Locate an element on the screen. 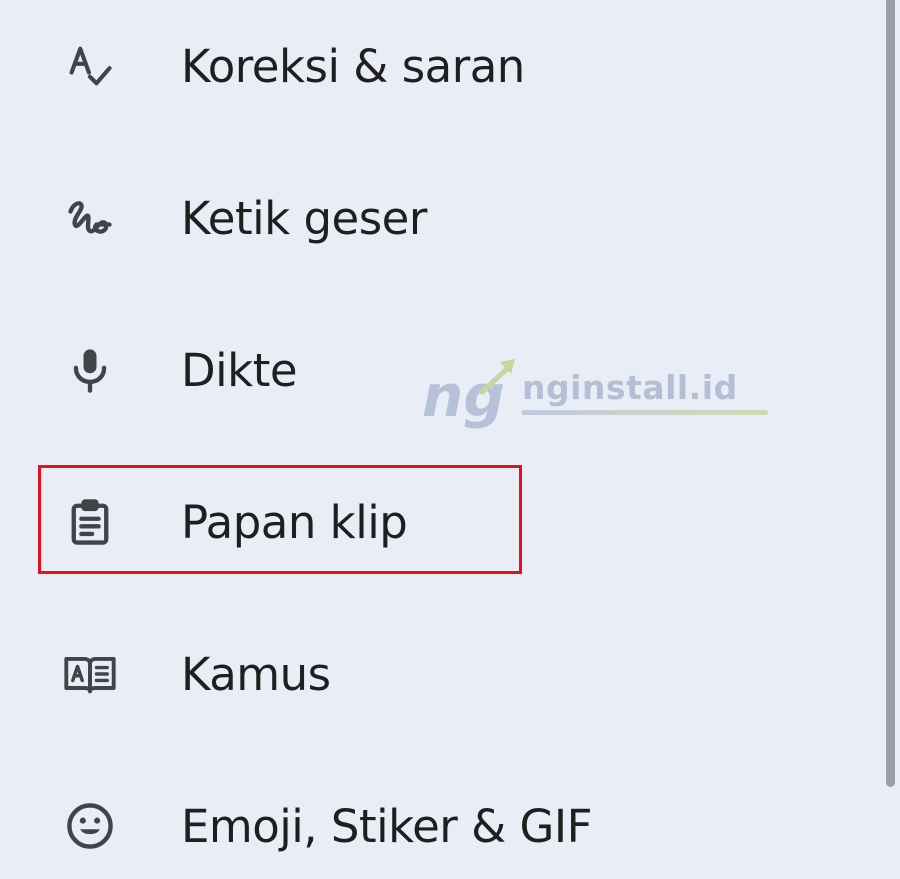 This screenshot has height=879, width=900. menu-item-label: Ketik geser is located at coordinates (304, 218).